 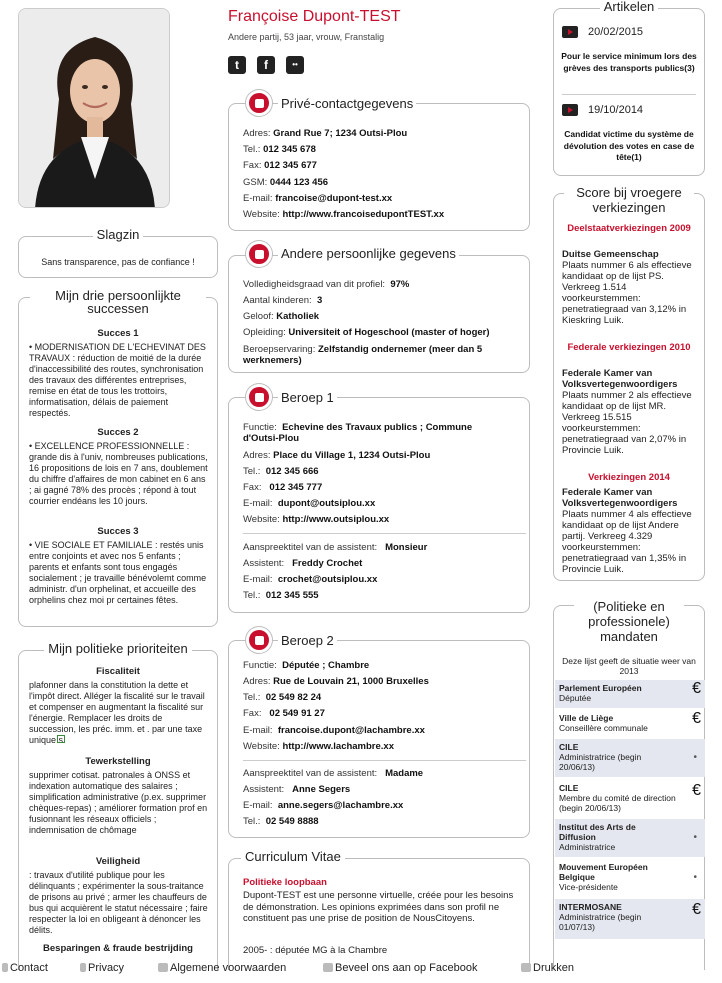 What do you see at coordinates (25, 968) in the screenshot?
I see `footer-contact-link: Contact` at bounding box center [25, 968].